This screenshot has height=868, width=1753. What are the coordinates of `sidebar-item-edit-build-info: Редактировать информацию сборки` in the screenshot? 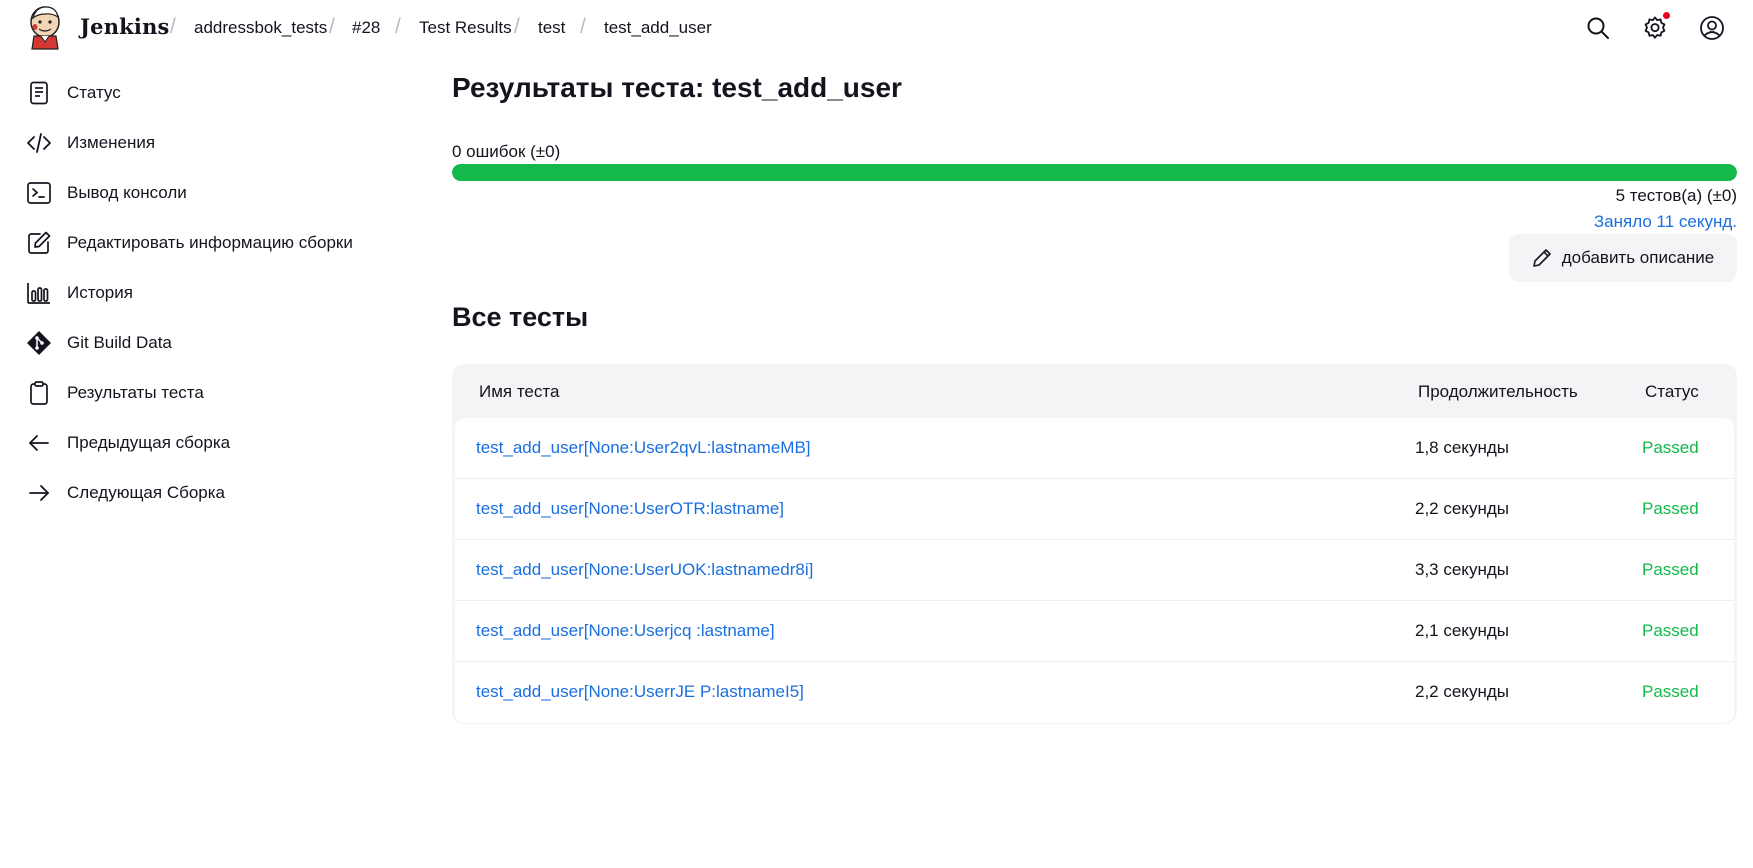 It's located at (216, 243).